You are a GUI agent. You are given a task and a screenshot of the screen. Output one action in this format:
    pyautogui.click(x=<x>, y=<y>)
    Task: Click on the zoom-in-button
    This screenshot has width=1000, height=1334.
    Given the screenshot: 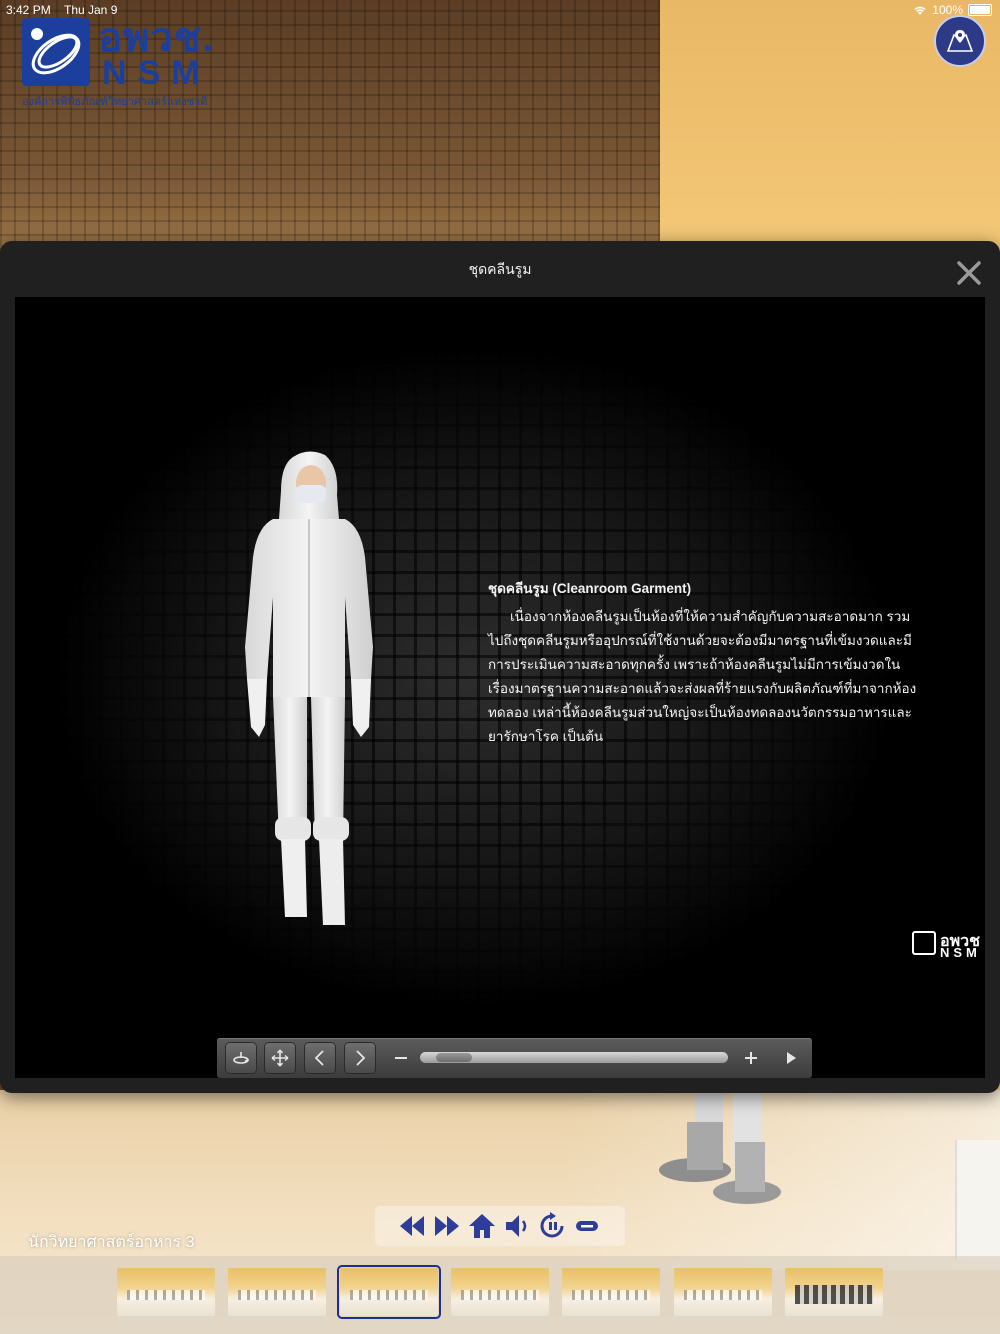 What is the action you would take?
    pyautogui.click(x=751, y=1058)
    